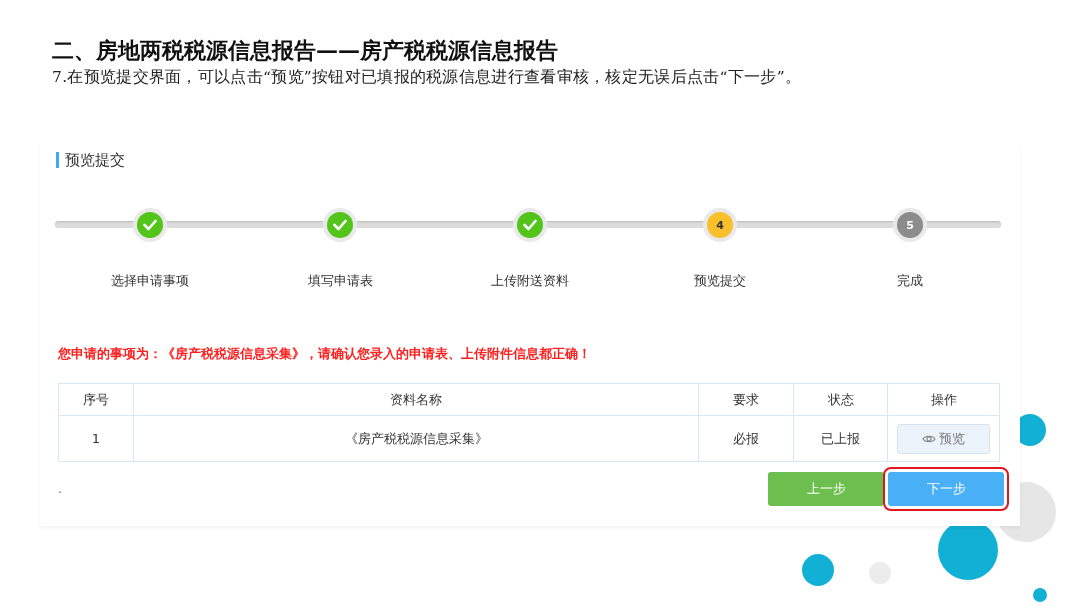  I want to click on column-header: 资料名称, so click(416, 399).